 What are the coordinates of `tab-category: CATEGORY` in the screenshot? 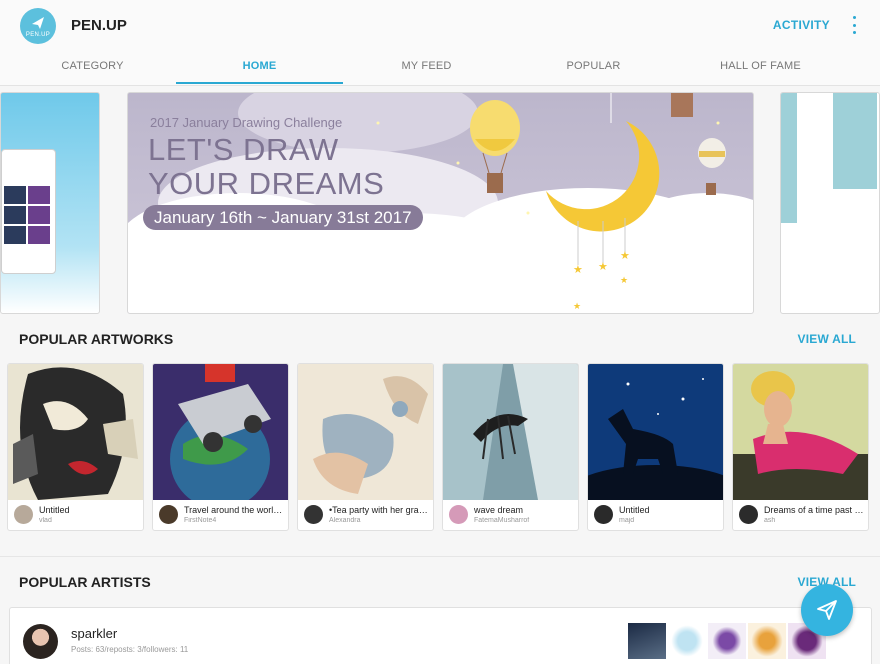 It's located at (92, 69).